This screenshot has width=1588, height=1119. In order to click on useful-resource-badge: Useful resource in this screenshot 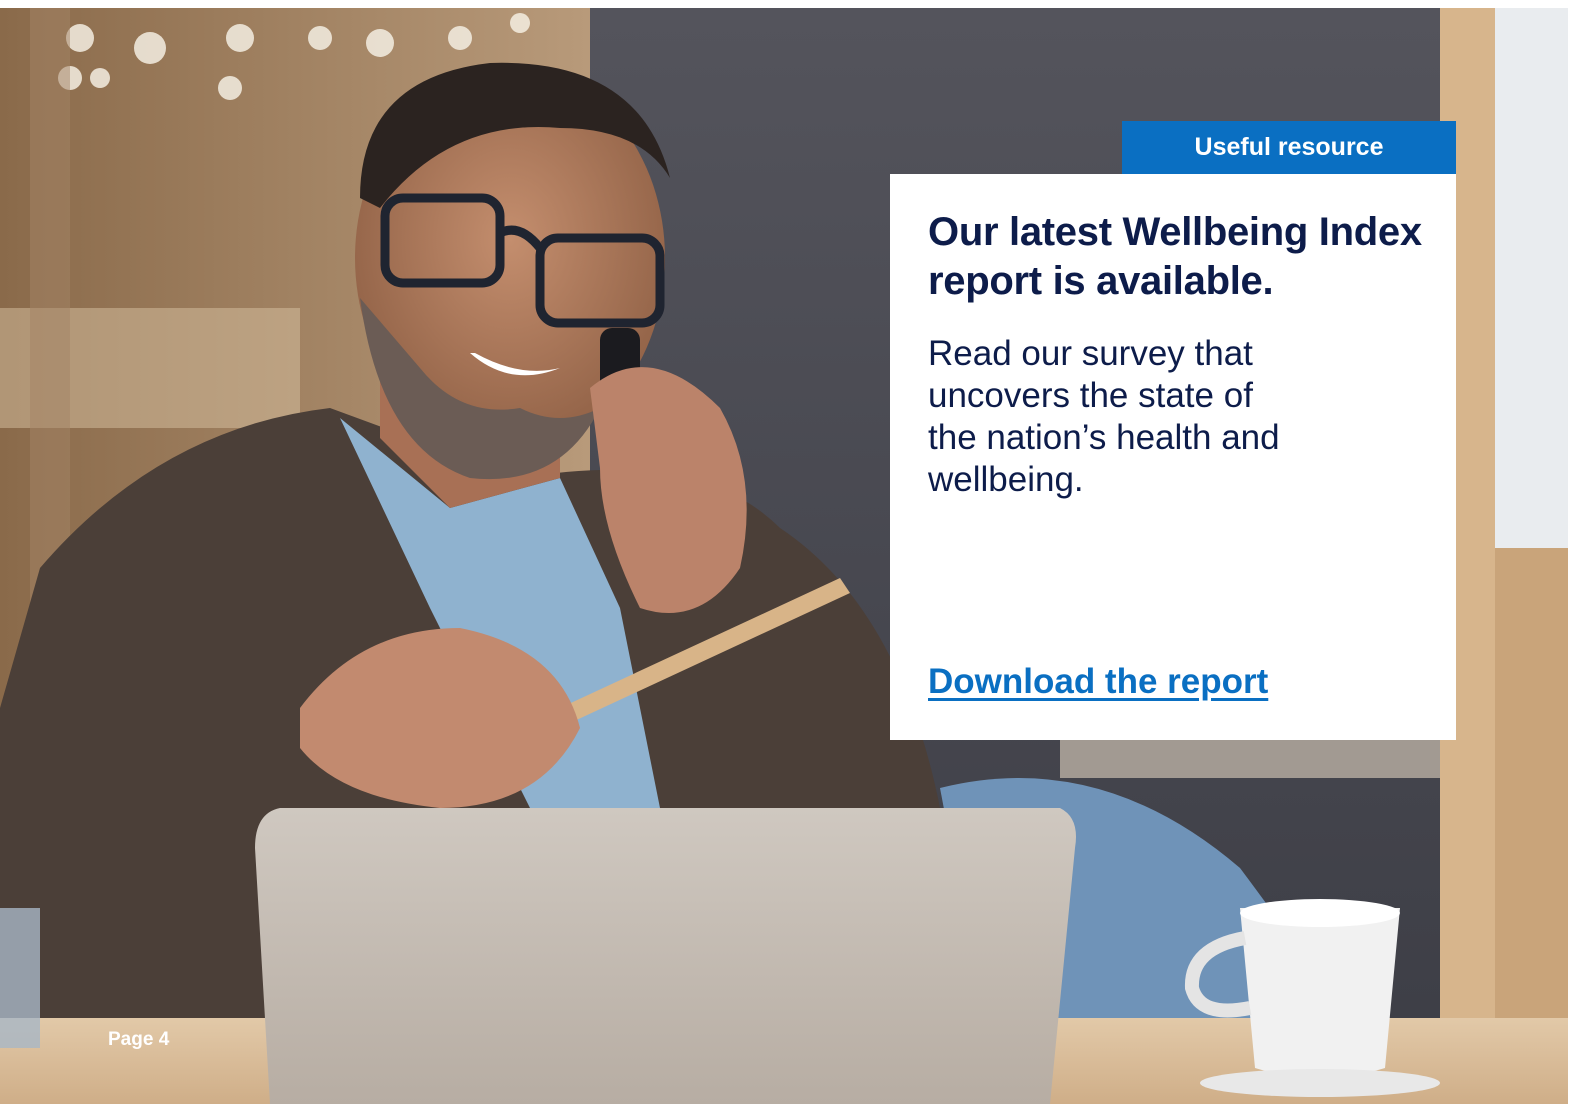, I will do `click(1289, 147)`.